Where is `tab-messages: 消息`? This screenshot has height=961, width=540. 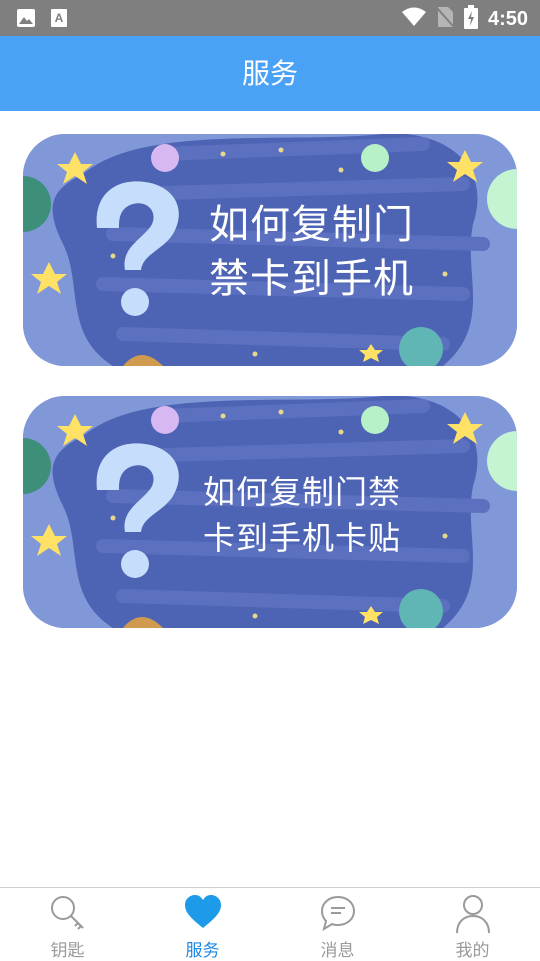
tab-messages: 消息 is located at coordinates (337, 924).